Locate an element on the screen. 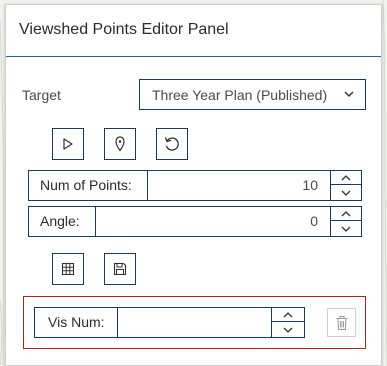  select-tool-button is located at coordinates (68, 144).